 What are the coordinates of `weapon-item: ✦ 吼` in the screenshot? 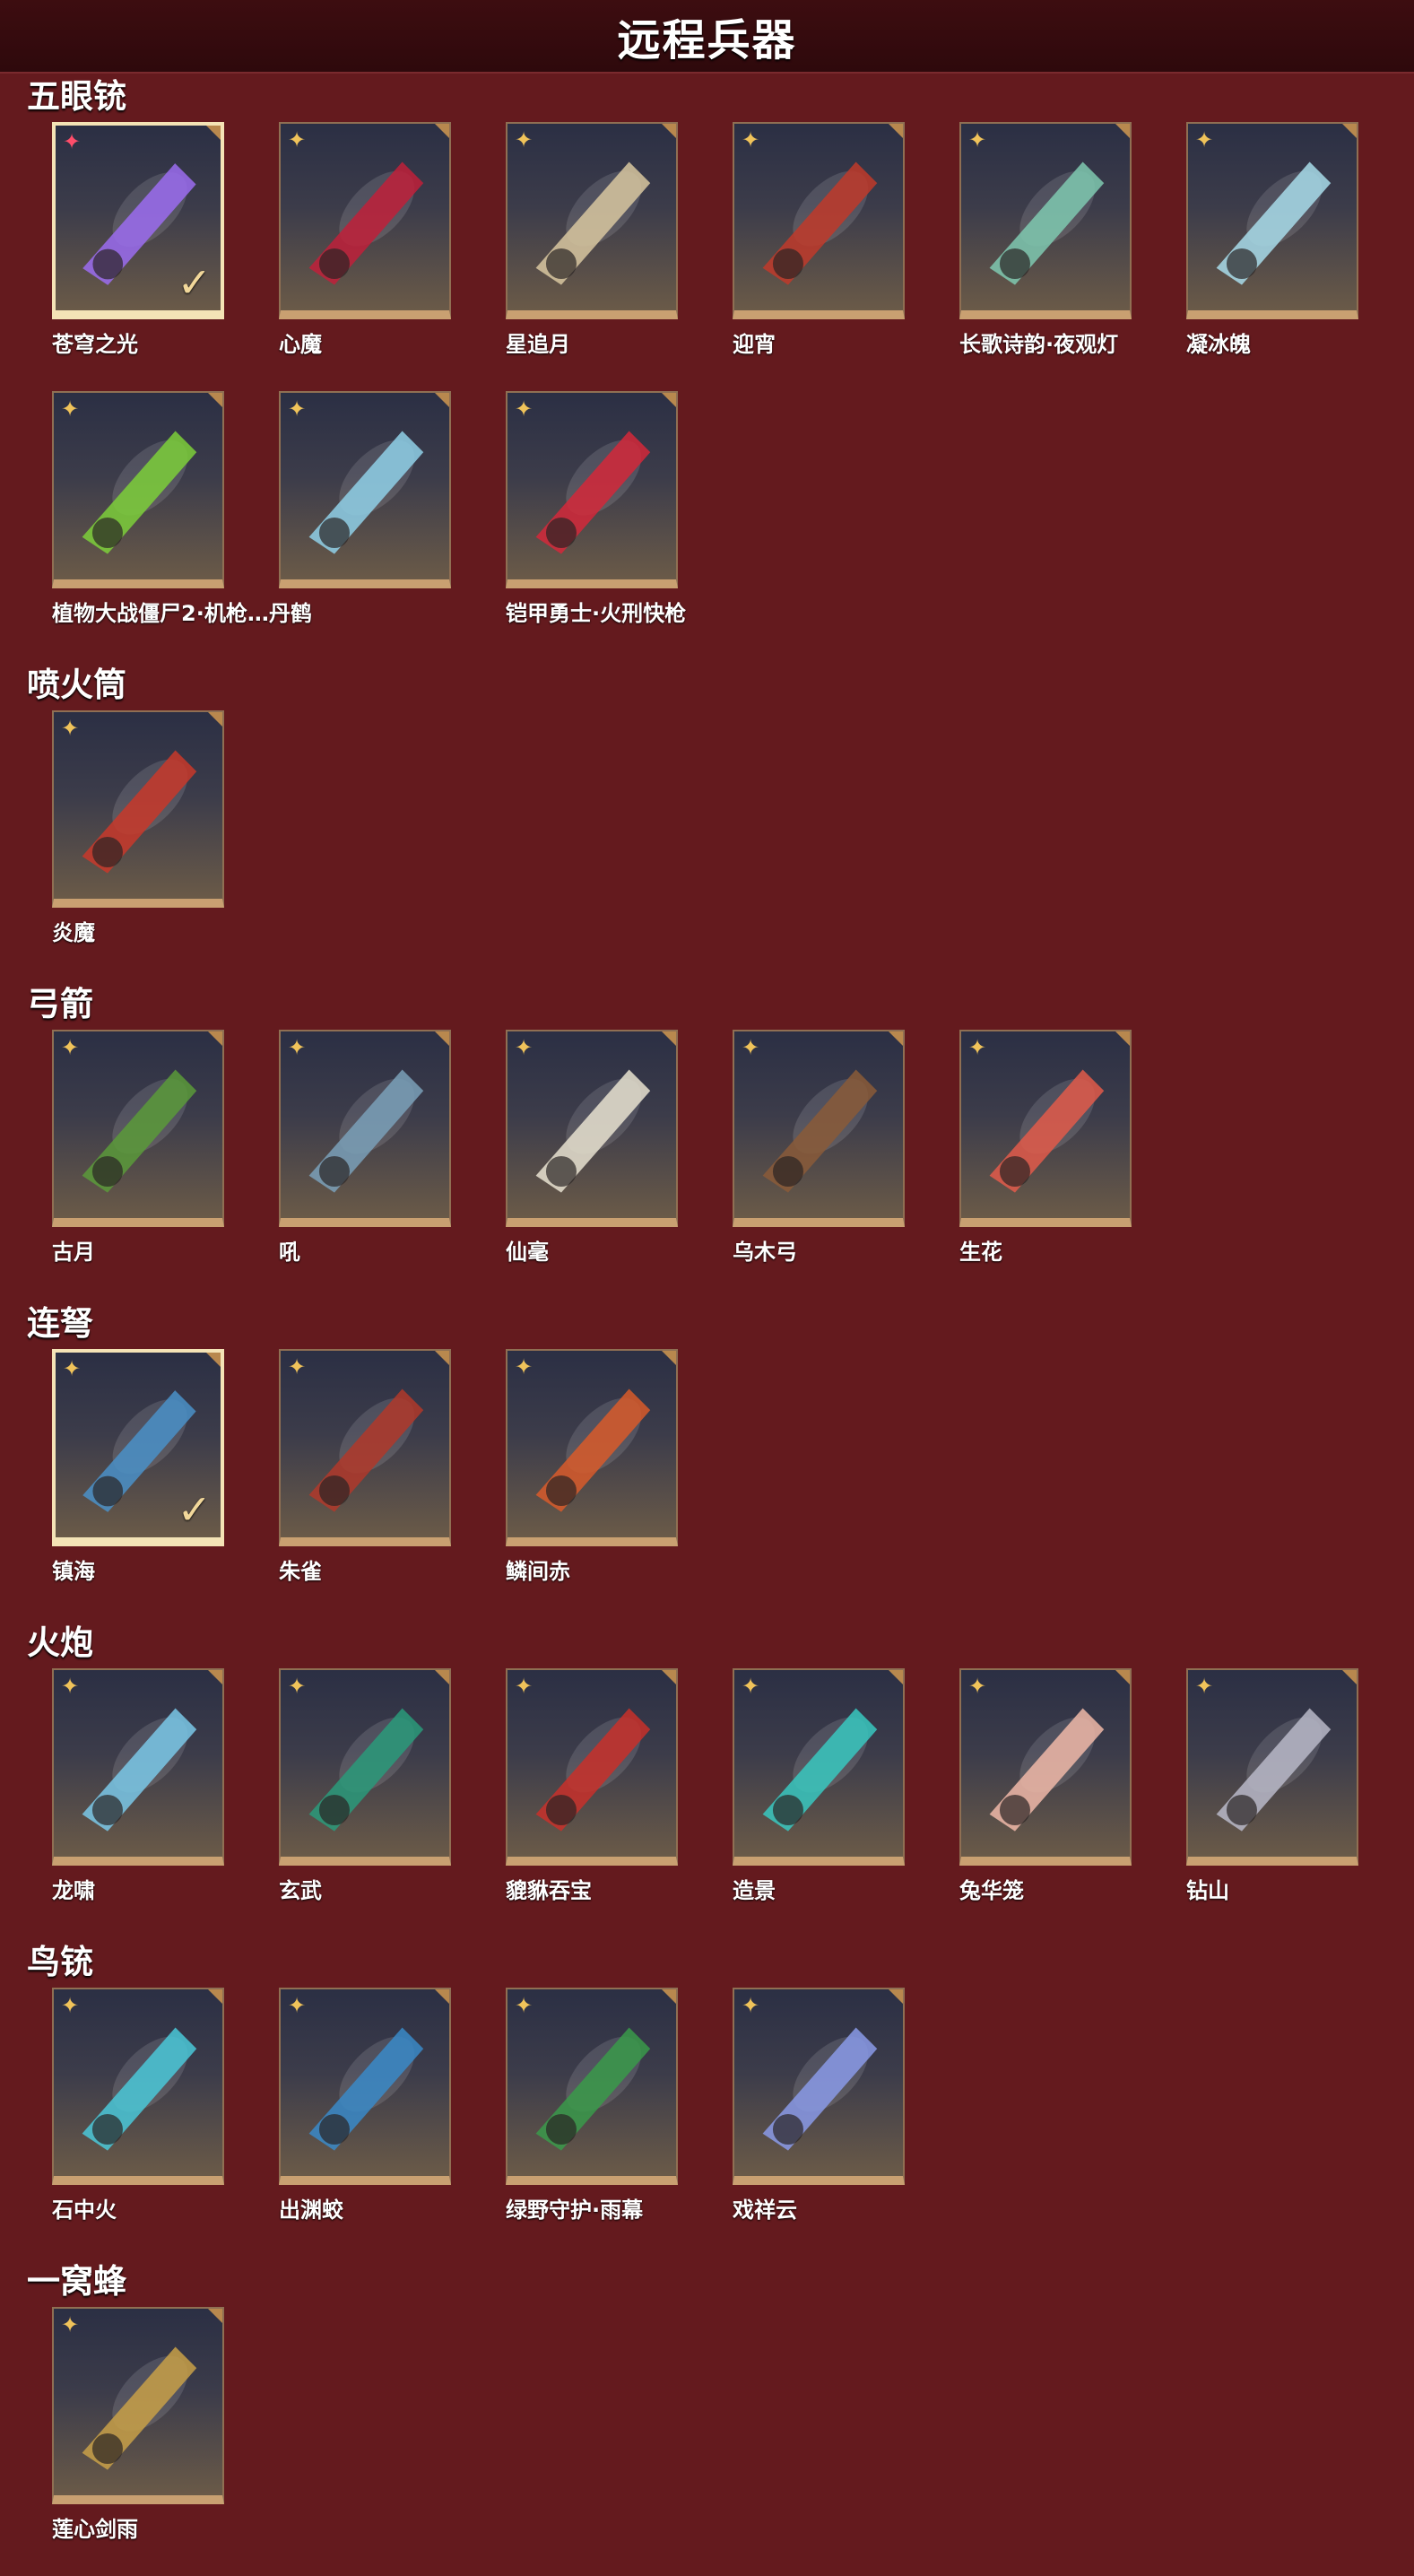 It's located at (365, 1164).